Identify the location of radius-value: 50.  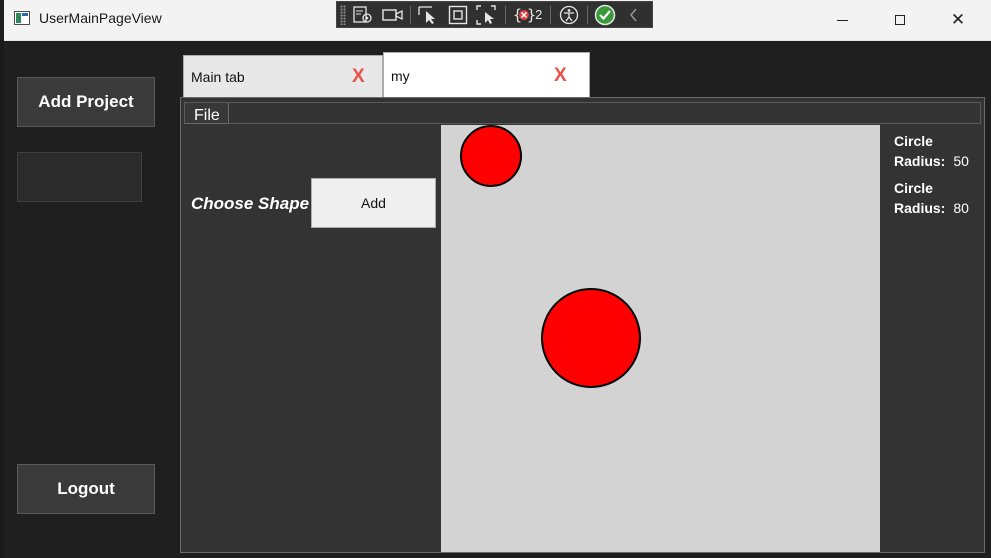
(961, 161).